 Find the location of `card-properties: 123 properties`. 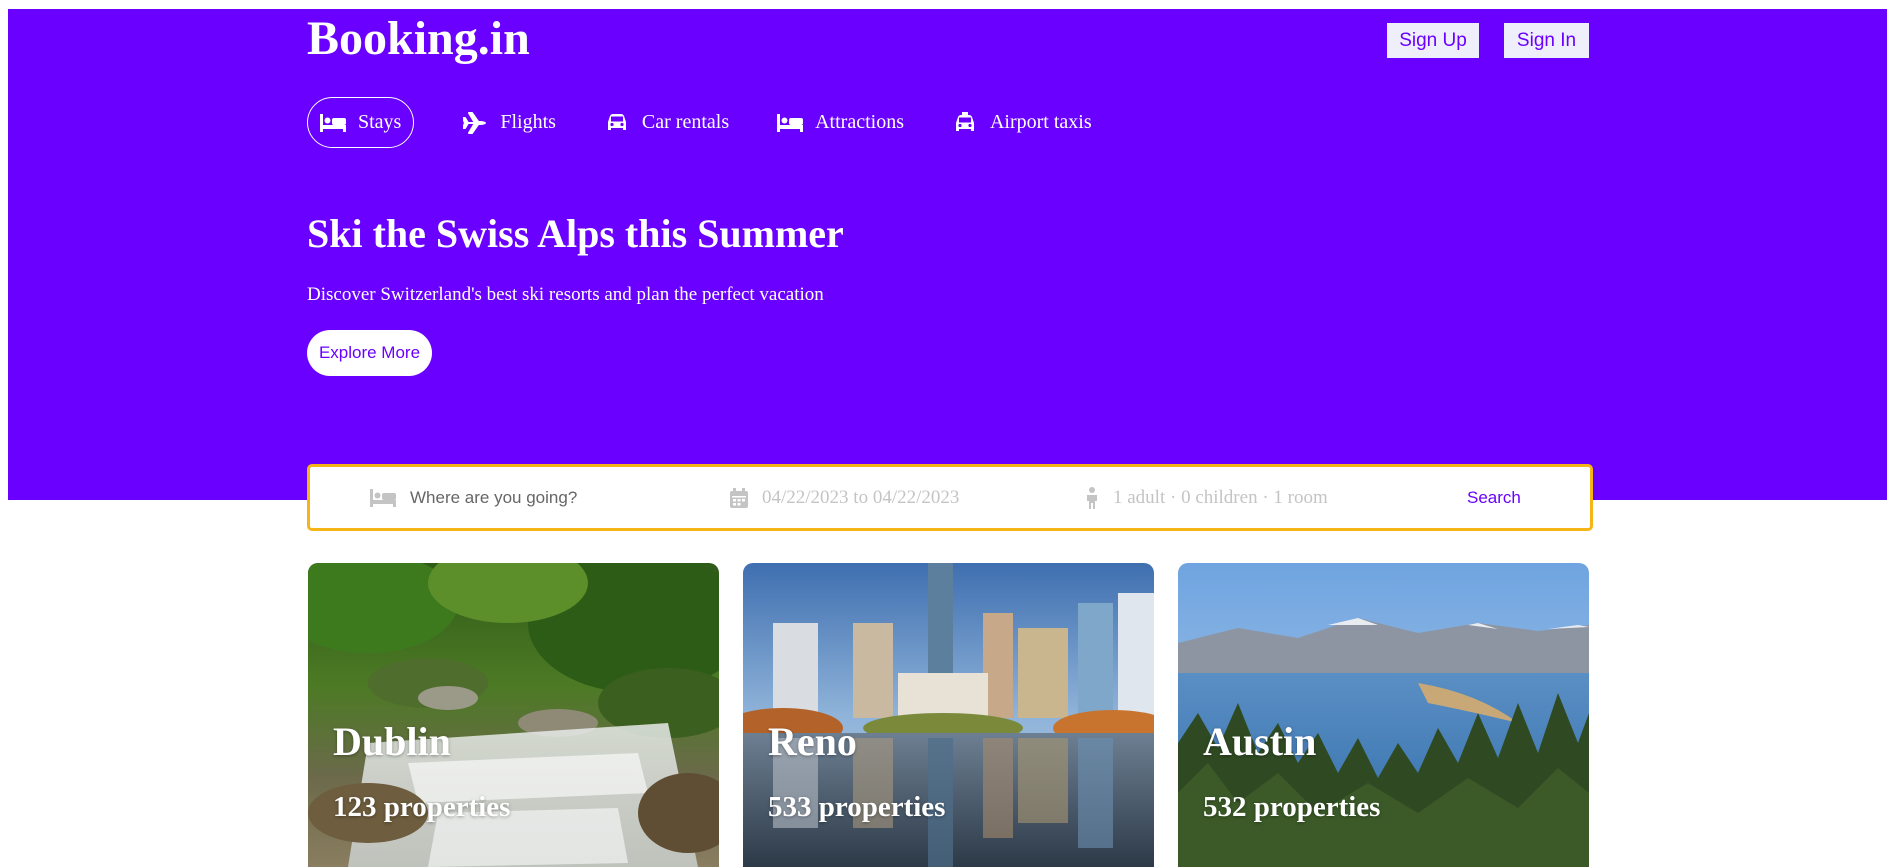

card-properties: 123 properties is located at coordinates (422, 807).